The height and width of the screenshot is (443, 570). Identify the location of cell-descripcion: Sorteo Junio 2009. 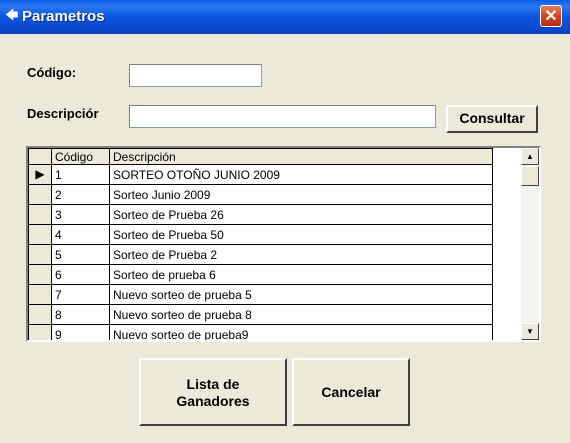
(301, 194).